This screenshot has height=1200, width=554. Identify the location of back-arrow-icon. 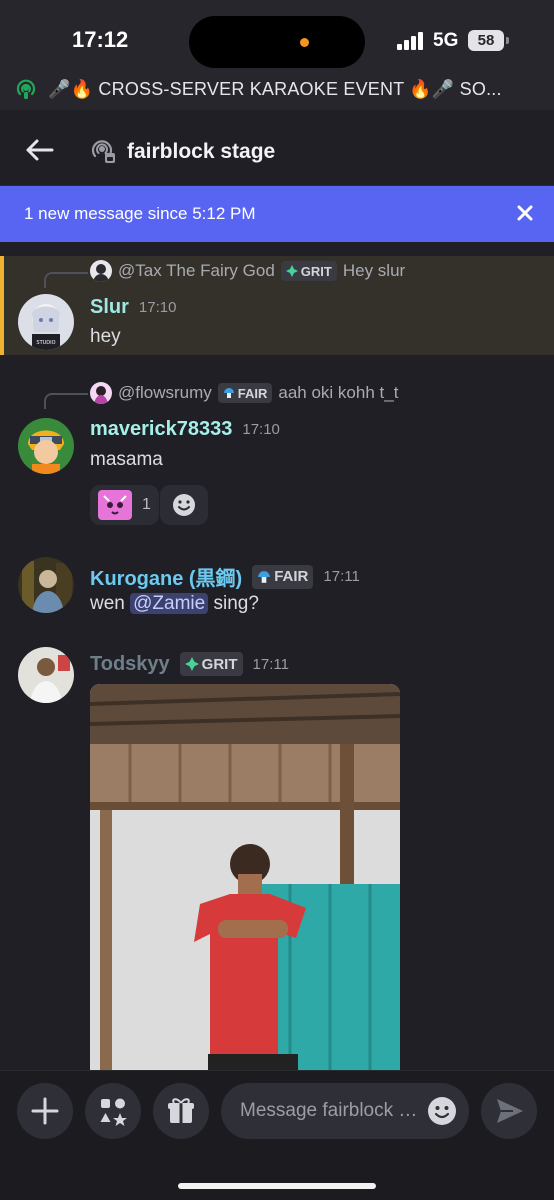
(39, 150).